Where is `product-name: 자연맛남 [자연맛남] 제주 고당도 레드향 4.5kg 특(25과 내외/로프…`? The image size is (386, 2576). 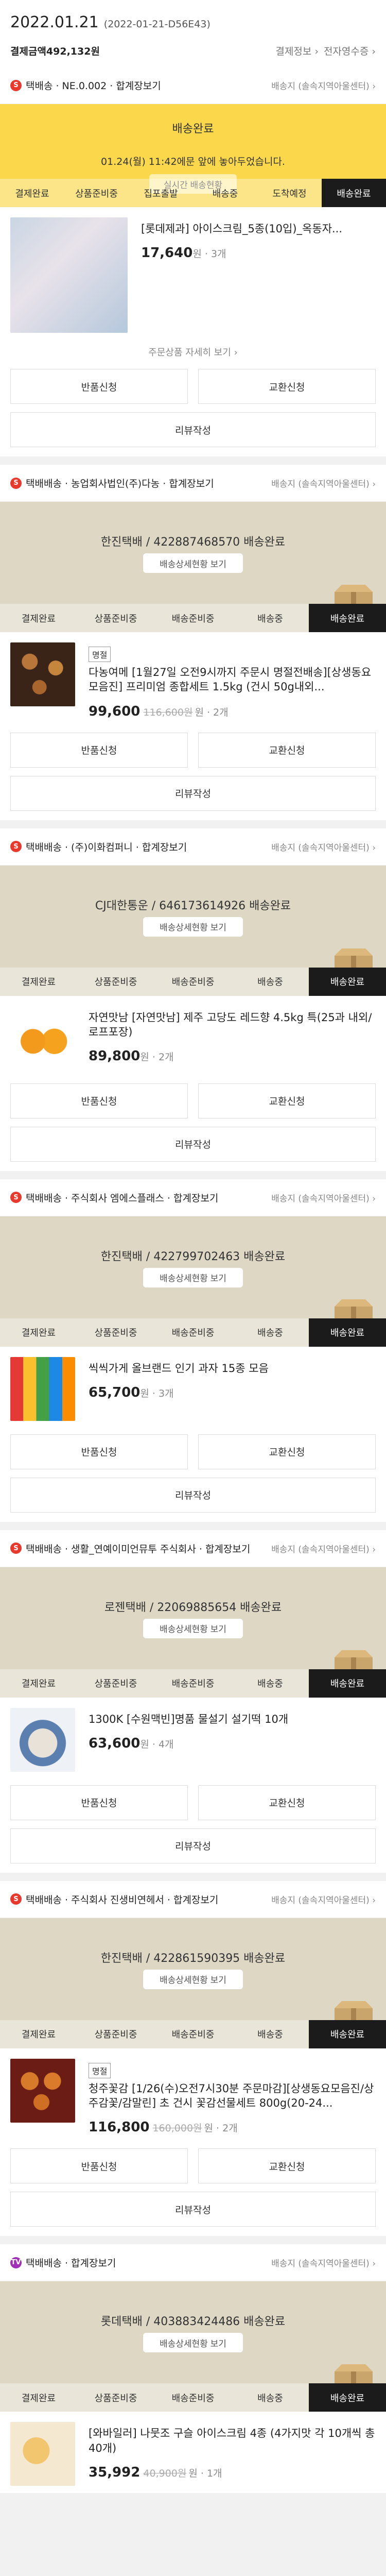
product-name: 자연맛남 [자연맛남] 제주 고당도 레드향 4.5kg 특(25과 내외/로프… is located at coordinates (233, 1025).